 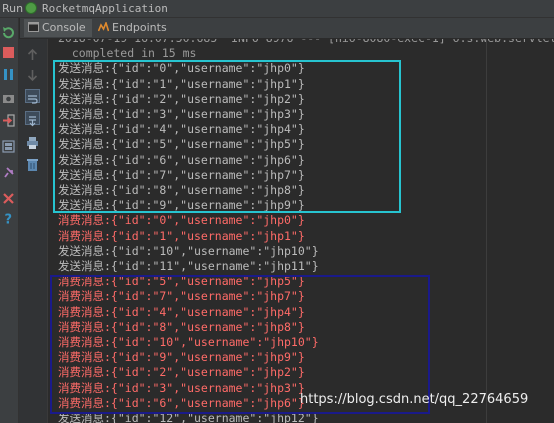 I want to click on console-line: 消费消息:{"id":"1","username":"jhp1"}, so click(x=181, y=235).